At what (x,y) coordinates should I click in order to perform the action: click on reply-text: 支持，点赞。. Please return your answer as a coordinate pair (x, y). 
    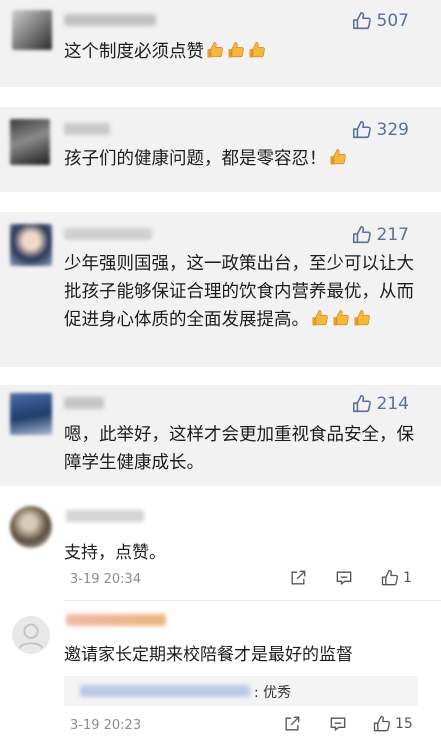
    Looking at the image, I should click on (115, 553).